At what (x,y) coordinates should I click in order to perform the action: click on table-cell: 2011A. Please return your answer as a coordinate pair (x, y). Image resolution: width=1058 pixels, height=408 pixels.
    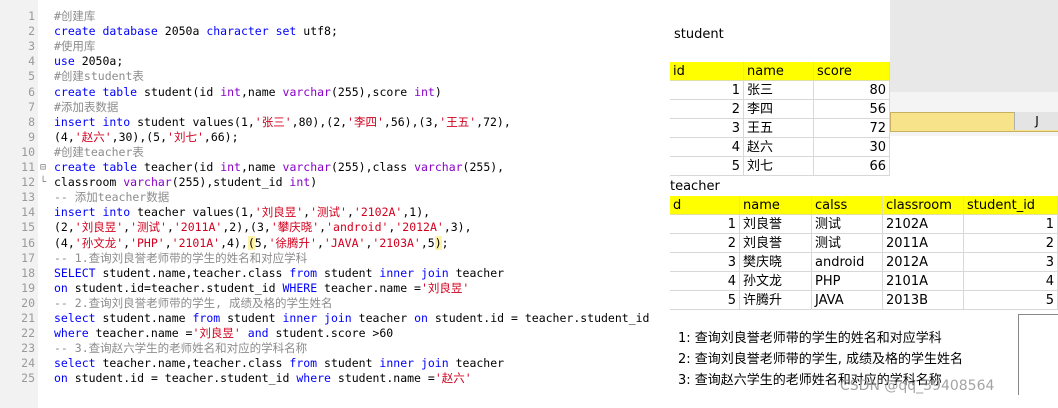
    Looking at the image, I should click on (923, 243).